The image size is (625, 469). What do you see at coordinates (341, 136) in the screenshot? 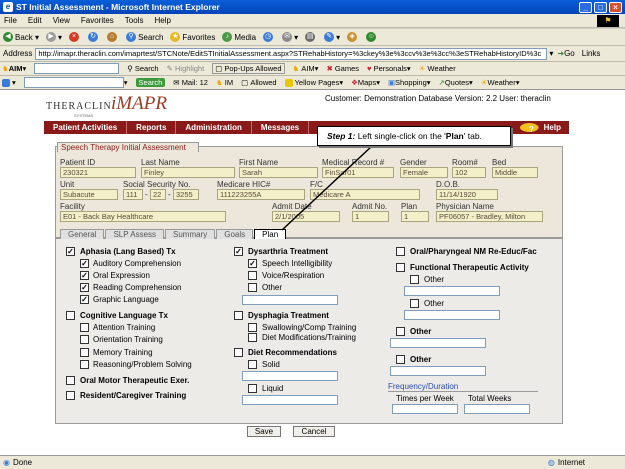
I see `callout-step: Step 1:` at bounding box center [341, 136].